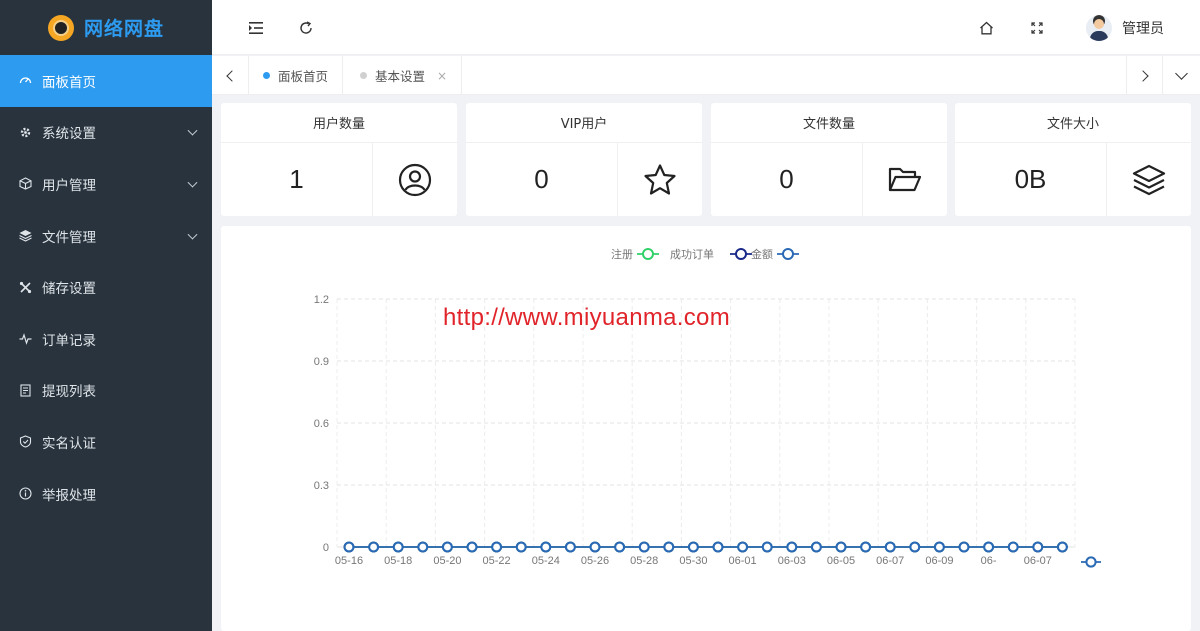 This screenshot has width=1200, height=631. What do you see at coordinates (106, 442) in the screenshot?
I see `sidebar-item-8: 实名认证` at bounding box center [106, 442].